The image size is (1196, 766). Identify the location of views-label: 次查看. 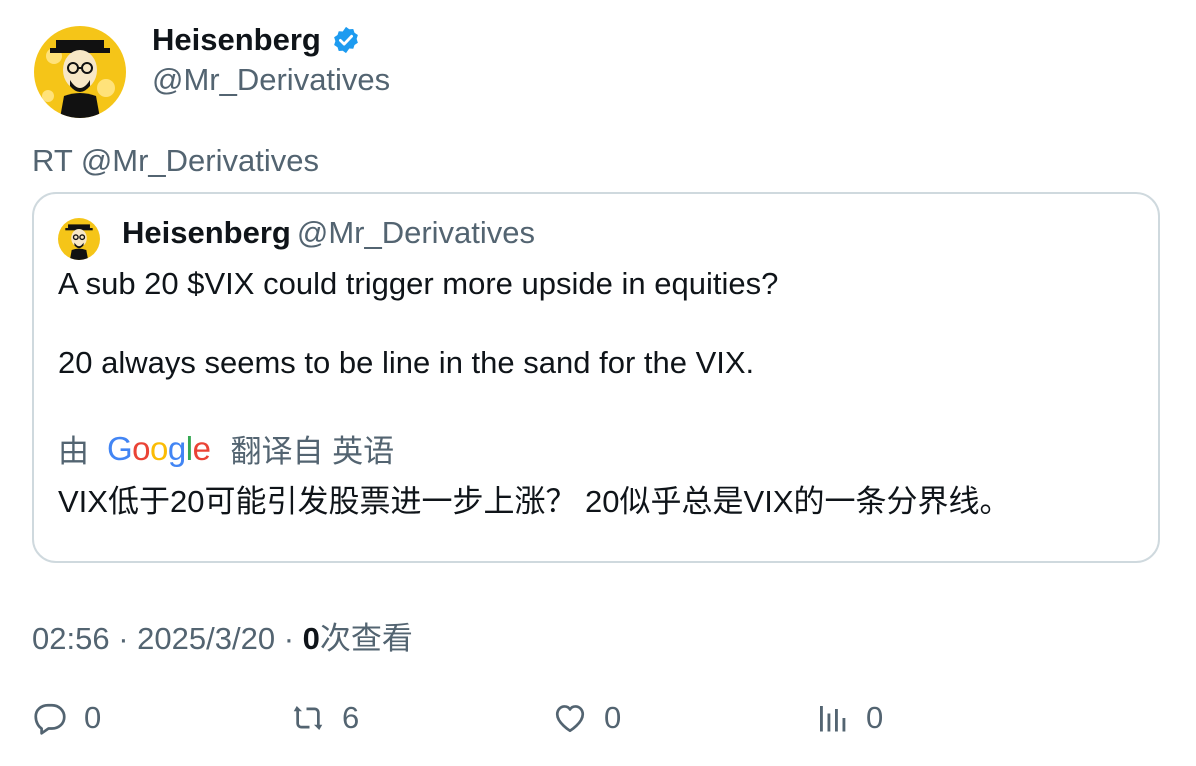
(366, 638).